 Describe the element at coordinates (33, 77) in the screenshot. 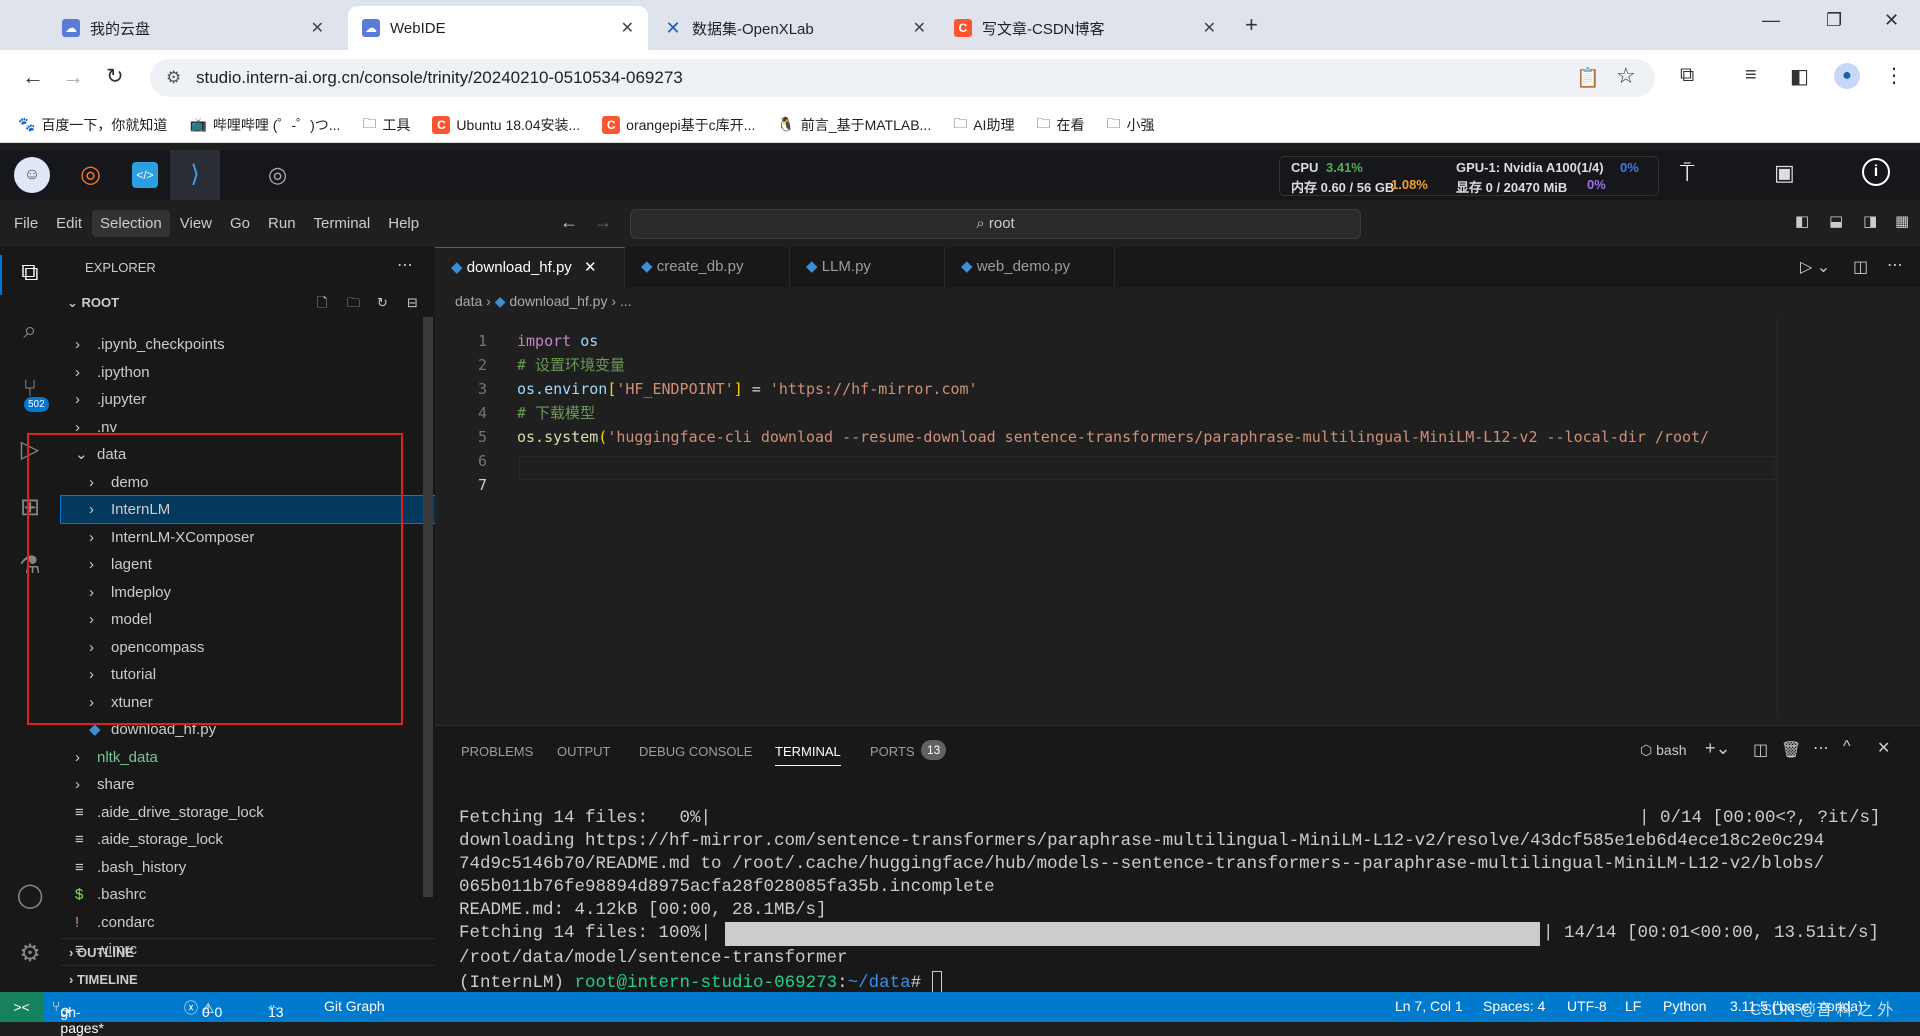

I see `back-icon: ←` at that location.